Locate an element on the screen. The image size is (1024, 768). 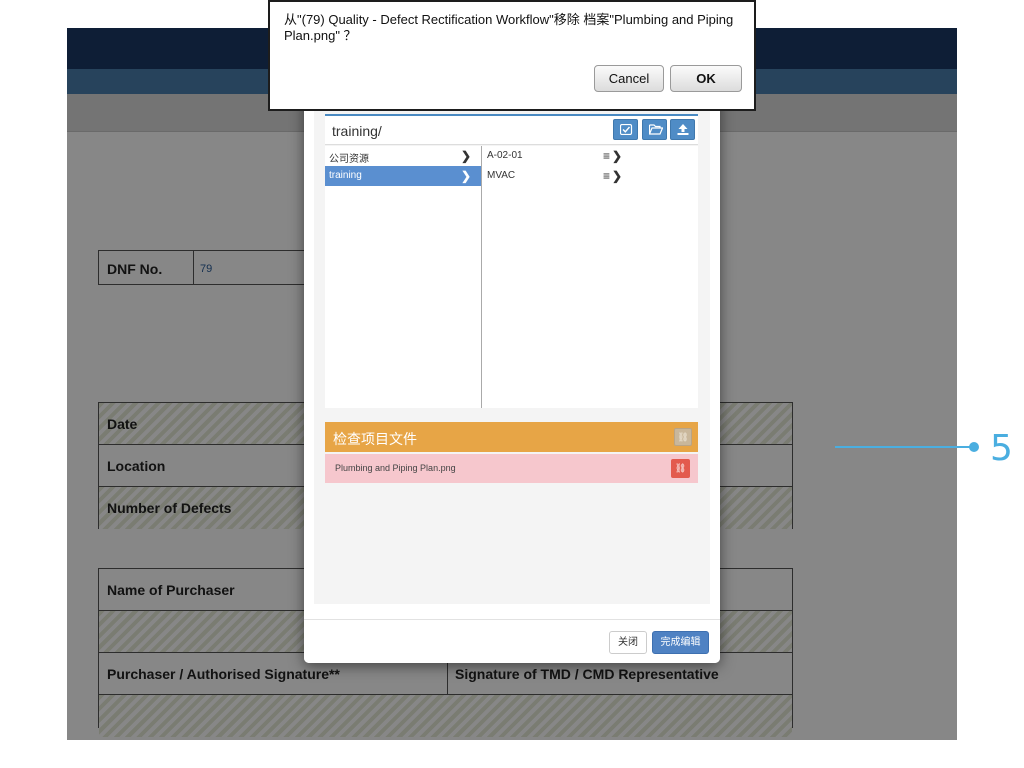
upload-button is located at coordinates (682, 129).